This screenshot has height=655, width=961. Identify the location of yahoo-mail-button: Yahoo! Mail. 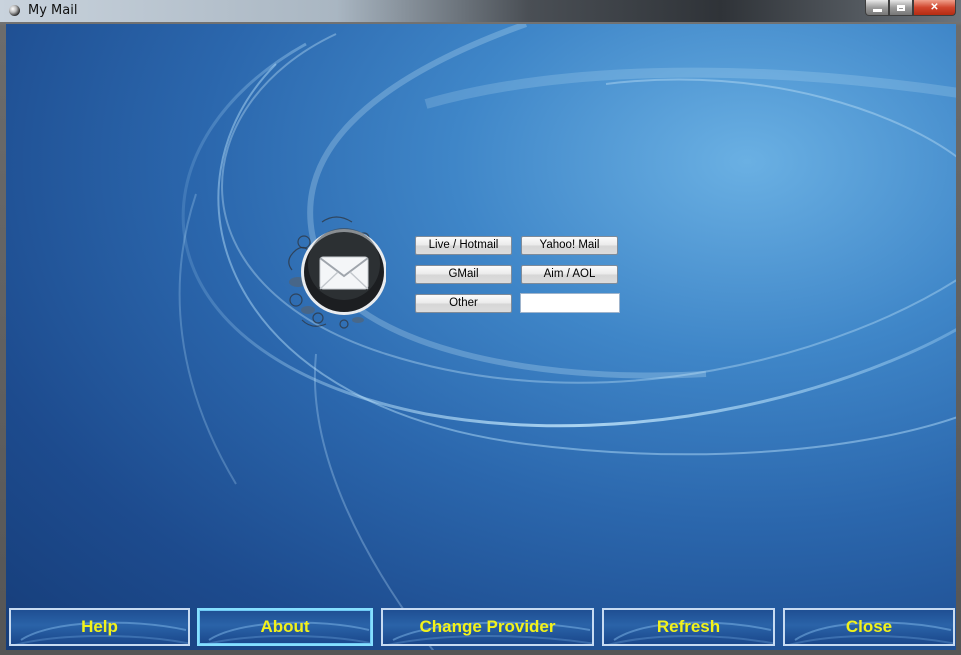
(569, 245).